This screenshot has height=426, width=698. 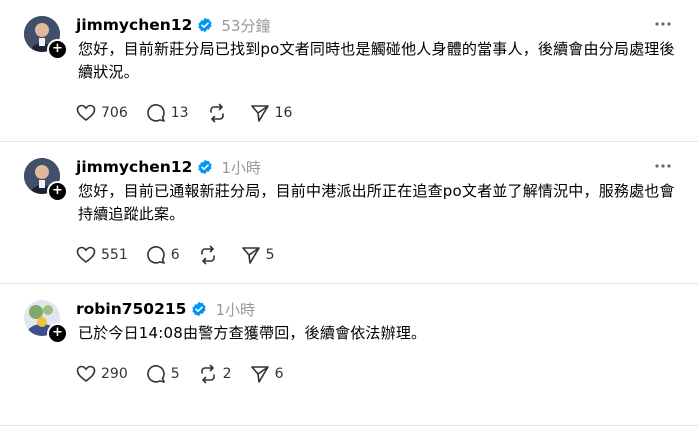 I want to click on like-count: 551, so click(x=114, y=255).